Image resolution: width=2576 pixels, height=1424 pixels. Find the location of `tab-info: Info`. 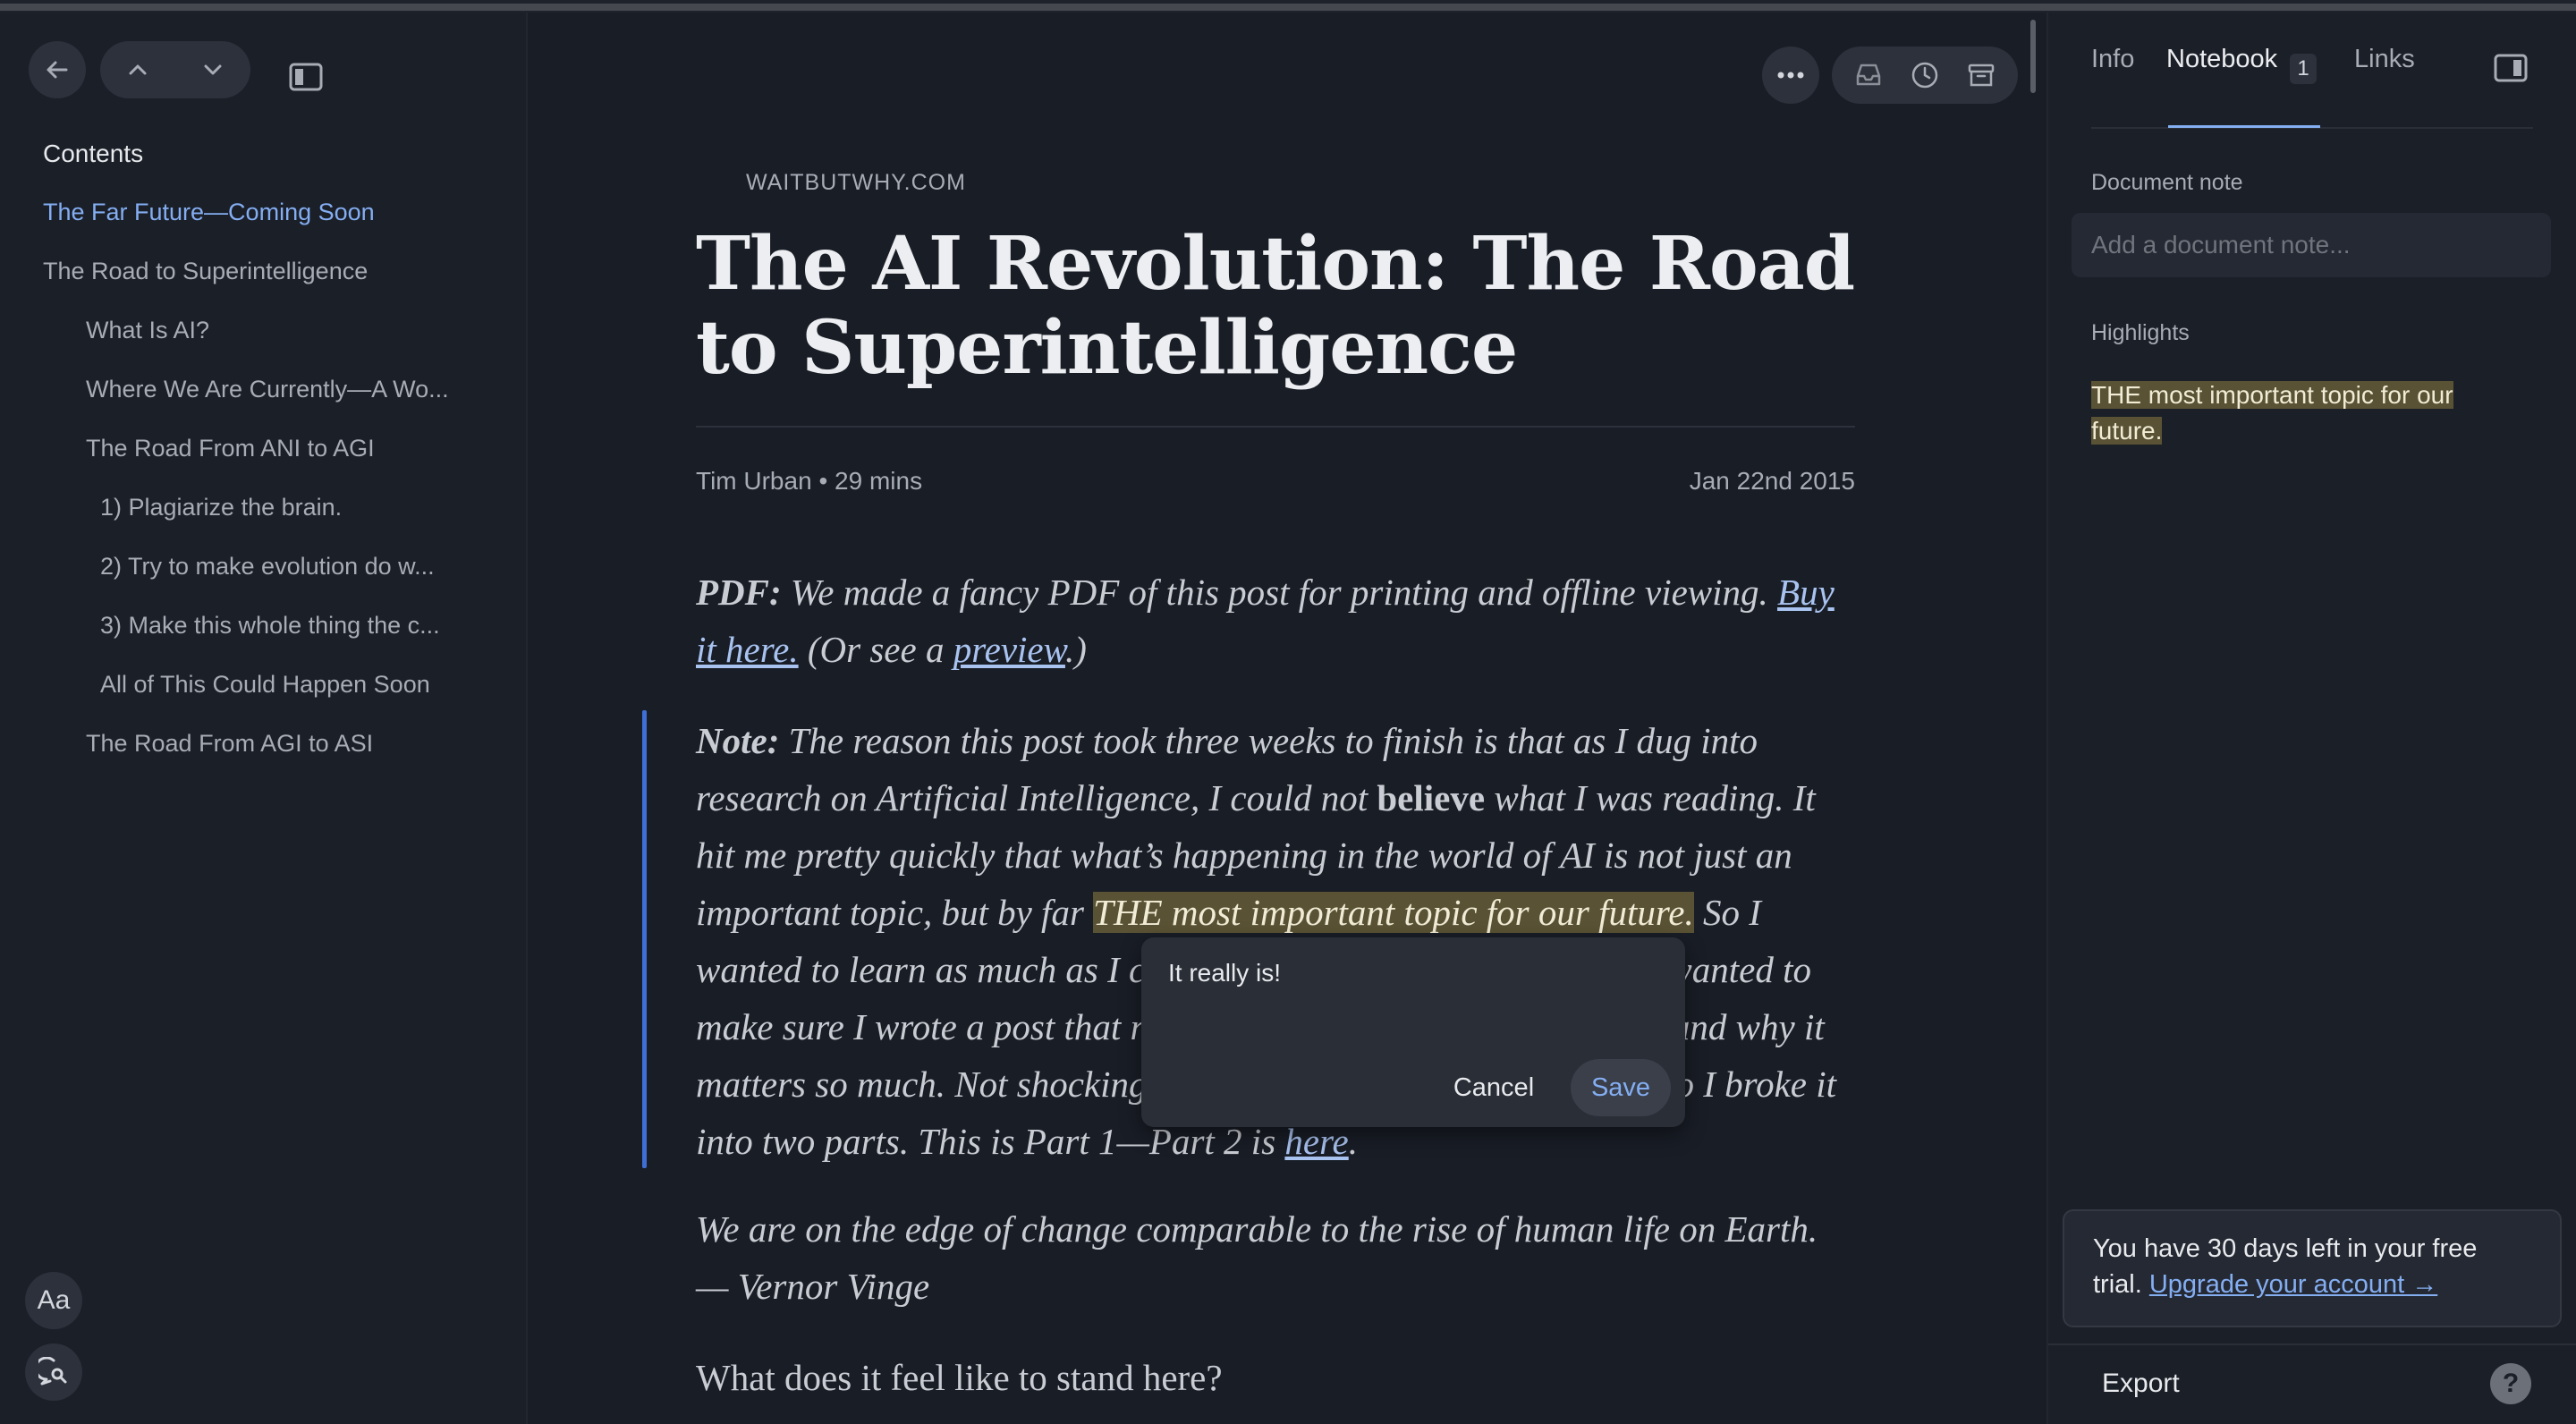

tab-info: Info is located at coordinates (2112, 59).